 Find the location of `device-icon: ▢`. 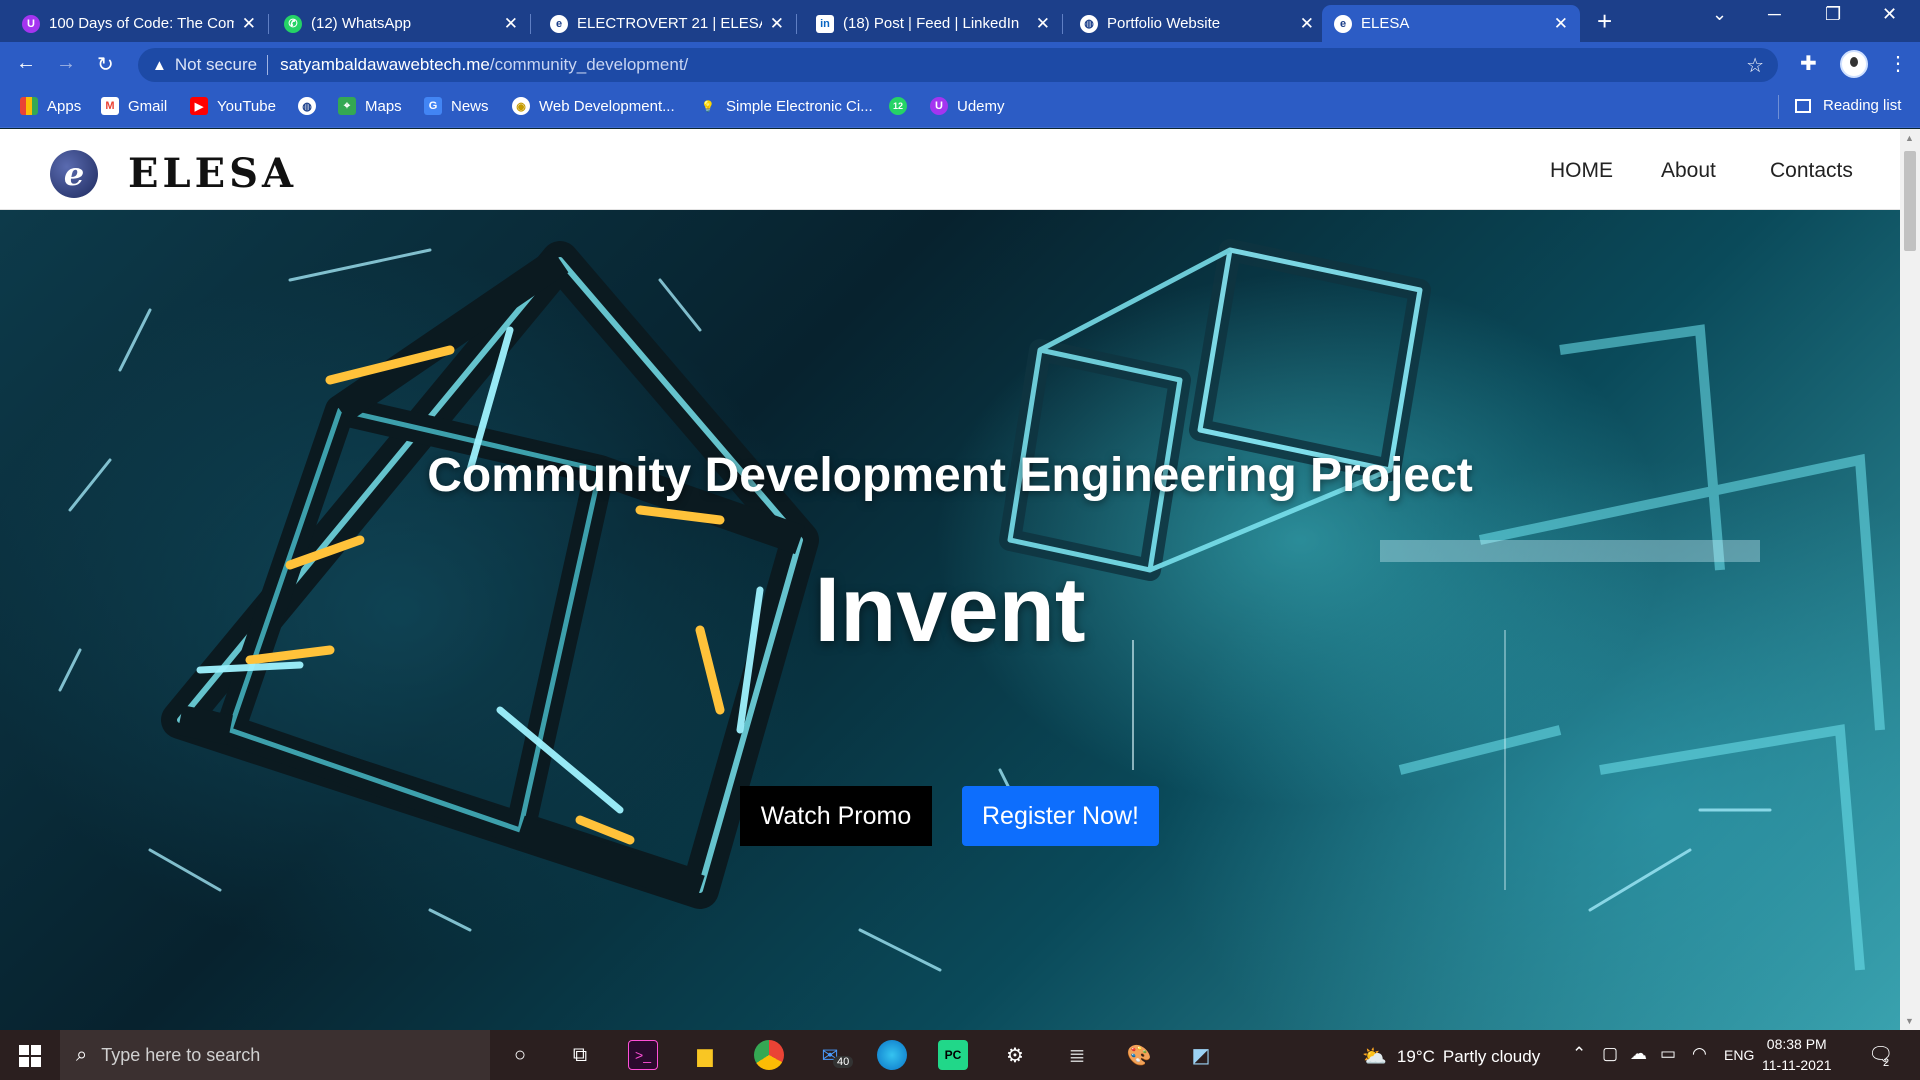

device-icon: ▢ is located at coordinates (1610, 1054).